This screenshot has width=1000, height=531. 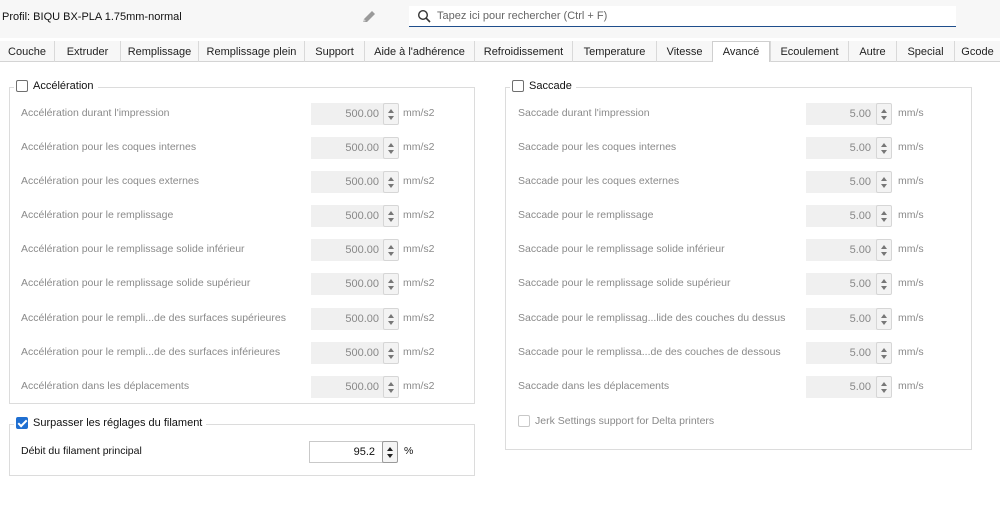 What do you see at coordinates (738, 387) in the screenshot?
I see `saccade-row: Saccade dans les déplacements 5.00 mm/s` at bounding box center [738, 387].